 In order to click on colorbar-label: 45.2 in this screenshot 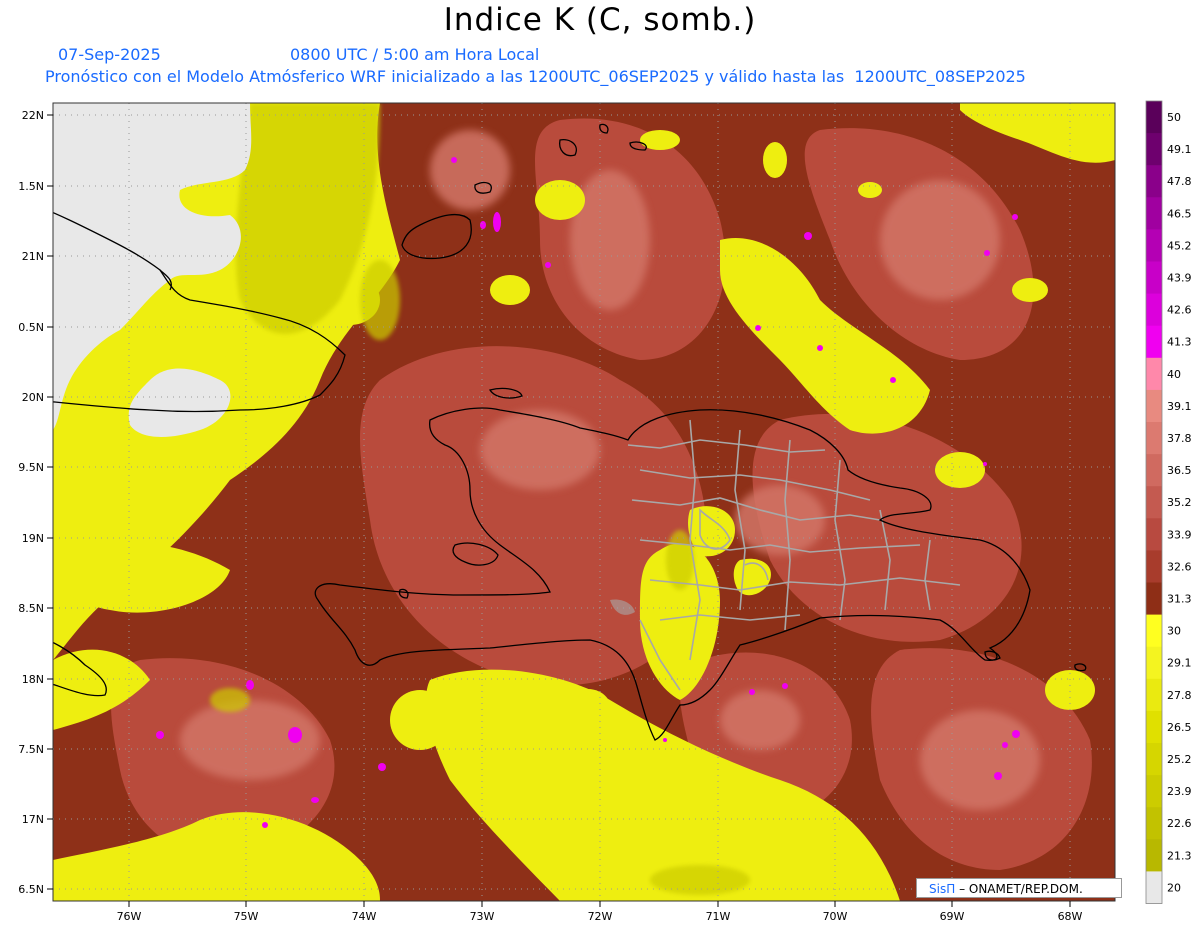, I will do `click(1179, 245)`.